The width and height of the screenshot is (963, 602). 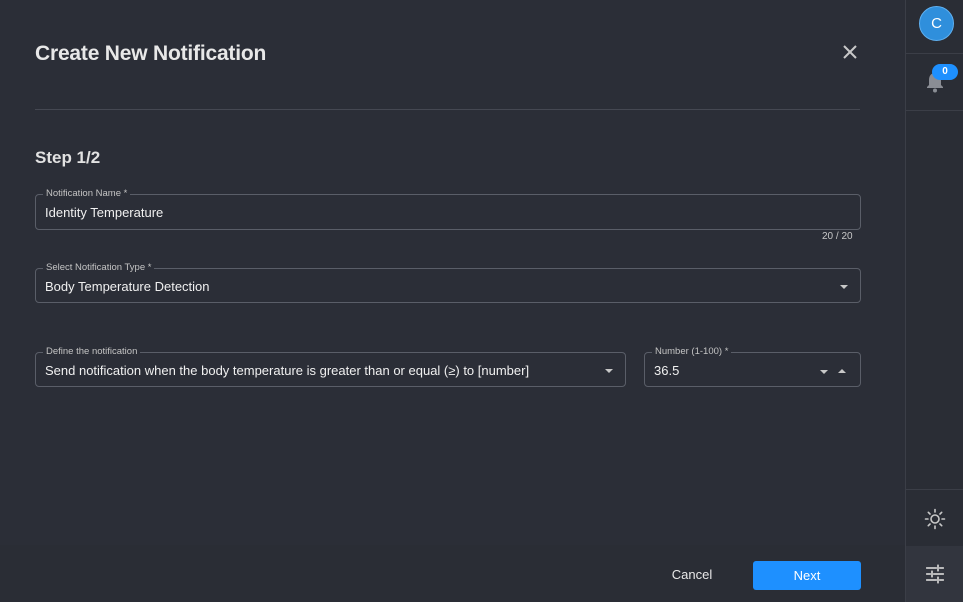 What do you see at coordinates (68, 157) in the screenshot?
I see `step-indicator: Step 1/2` at bounding box center [68, 157].